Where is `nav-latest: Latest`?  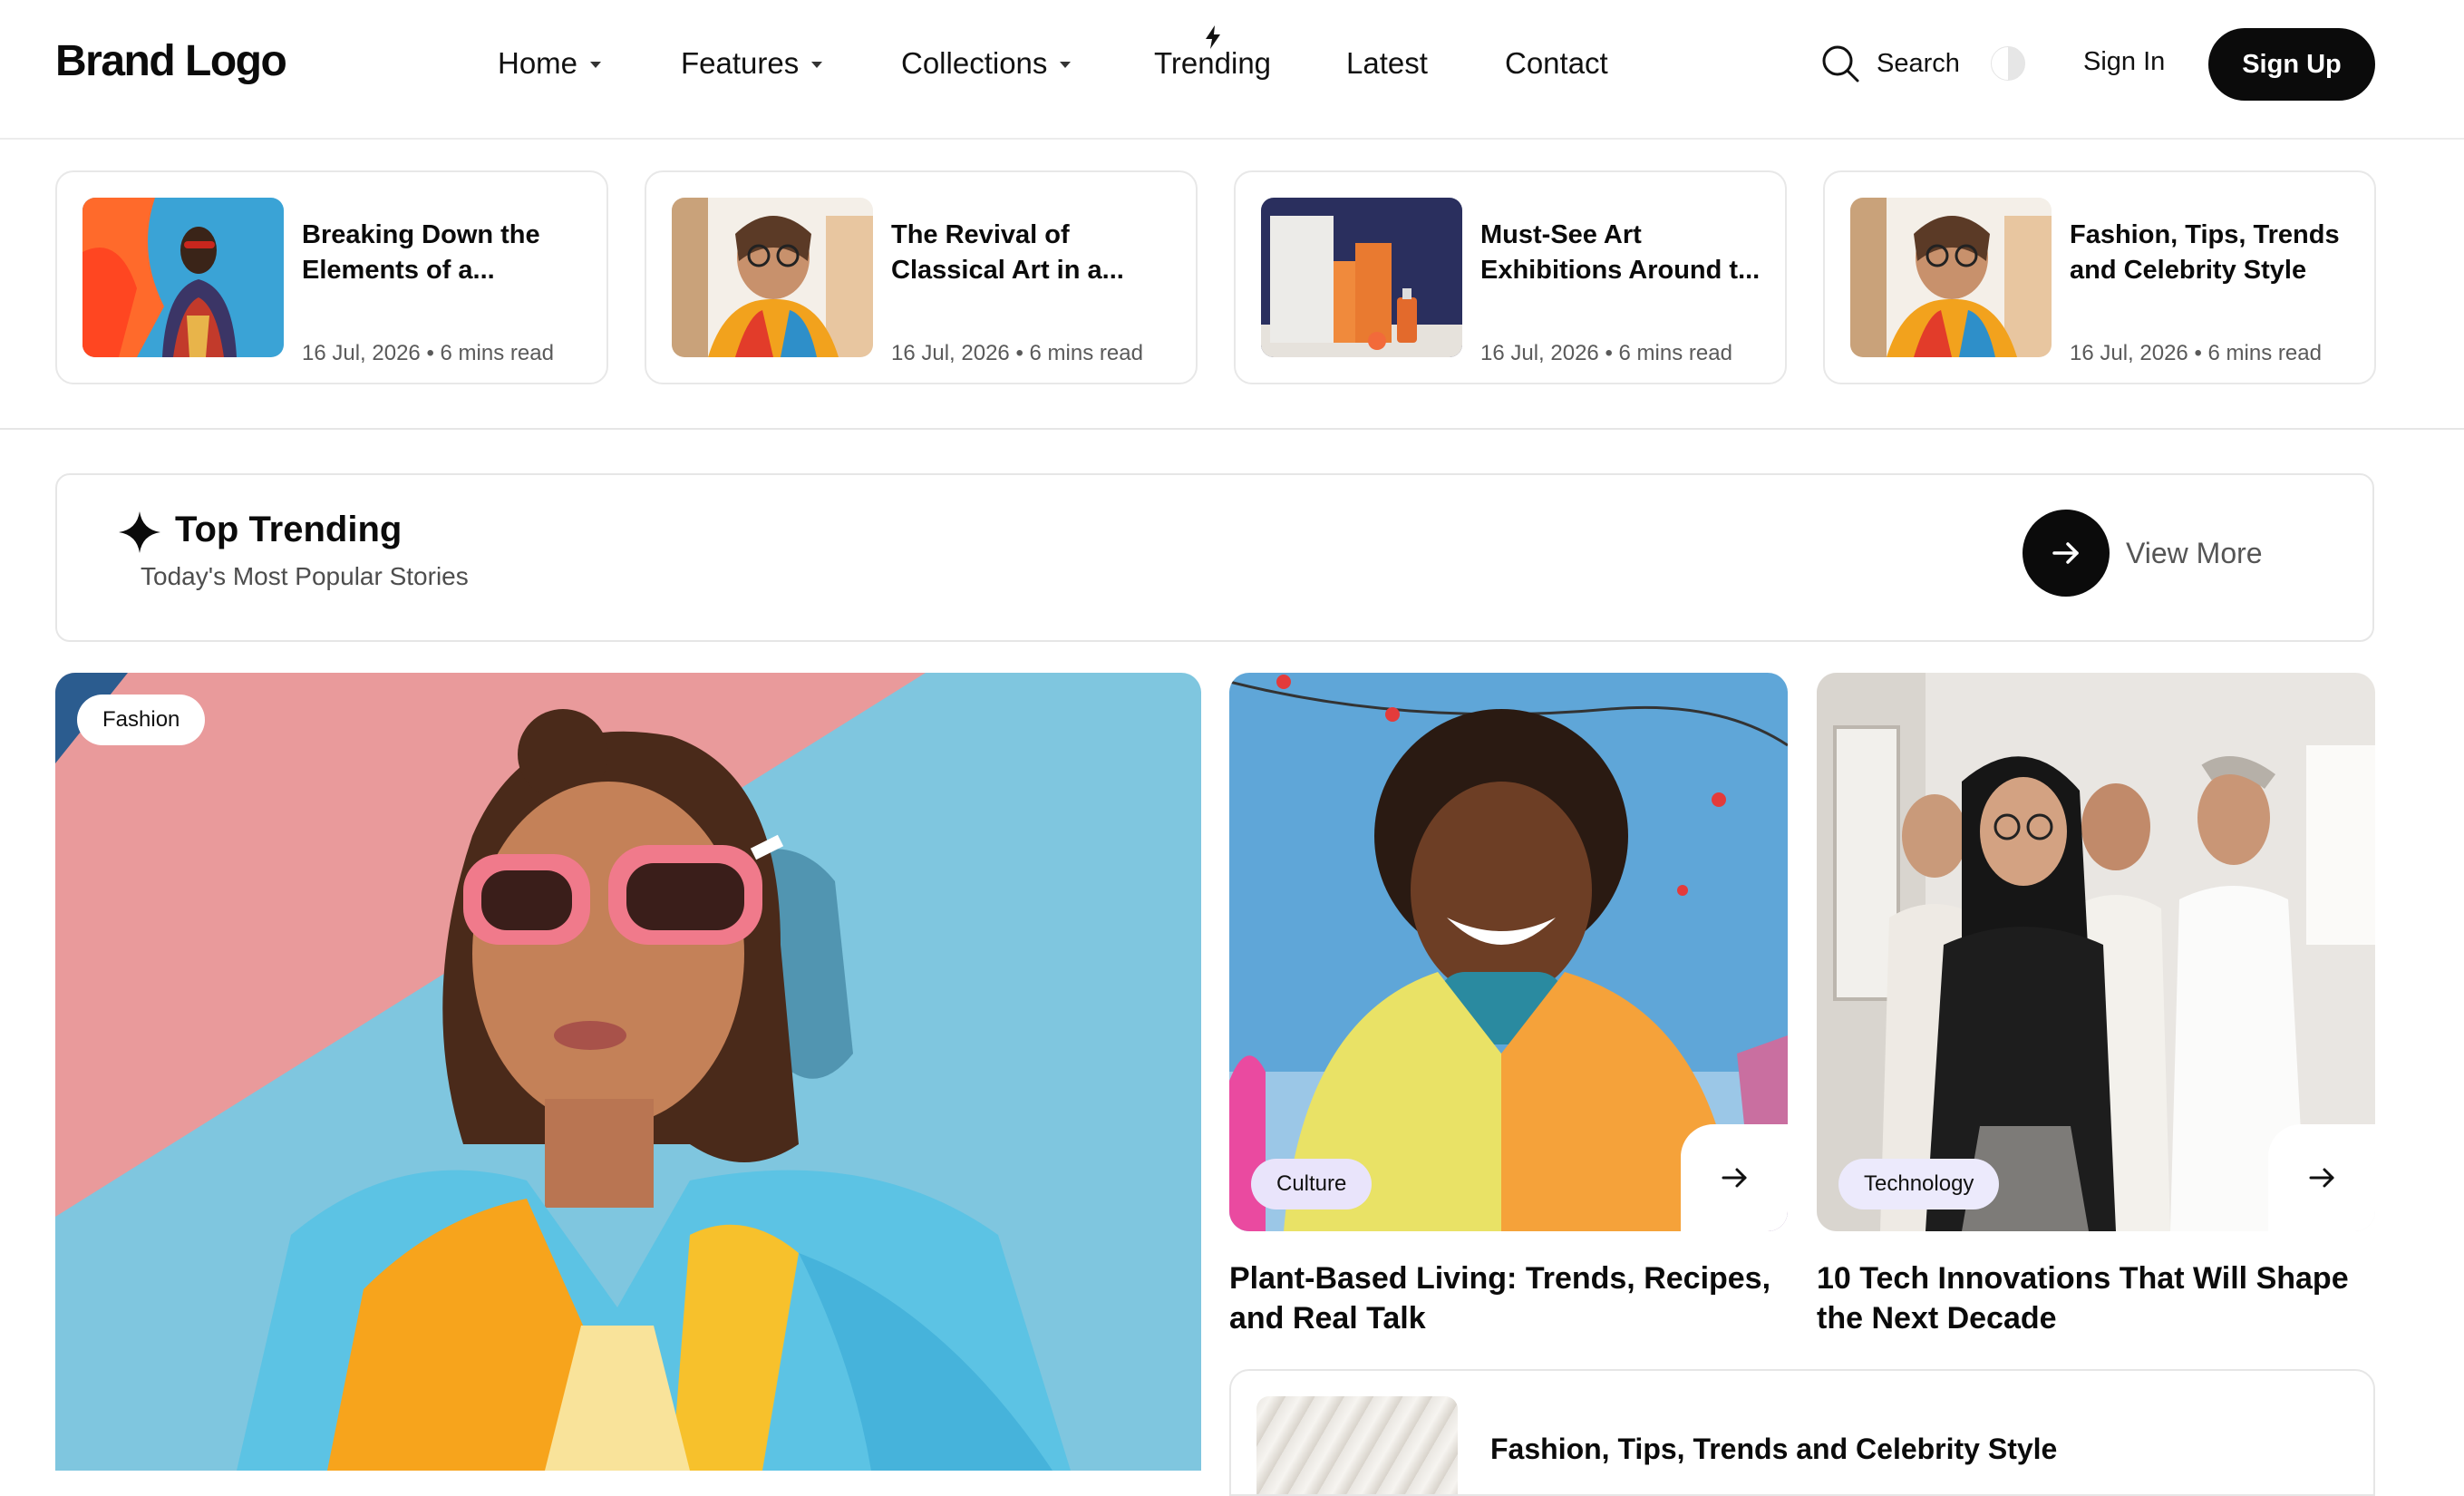
nav-latest: Latest is located at coordinates (1387, 64).